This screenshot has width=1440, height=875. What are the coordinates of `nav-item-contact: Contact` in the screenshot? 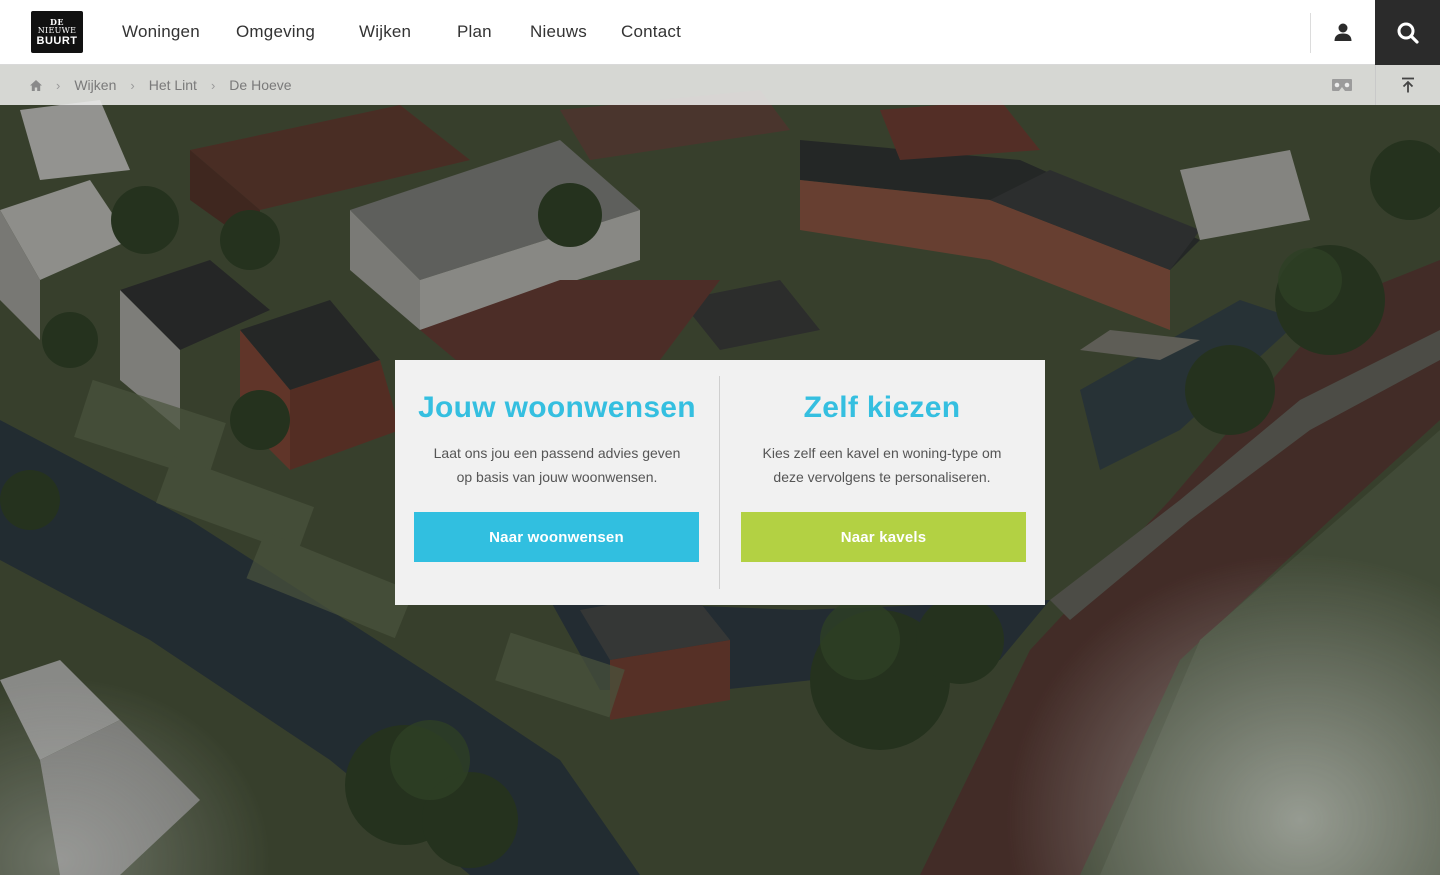 It's located at (651, 32).